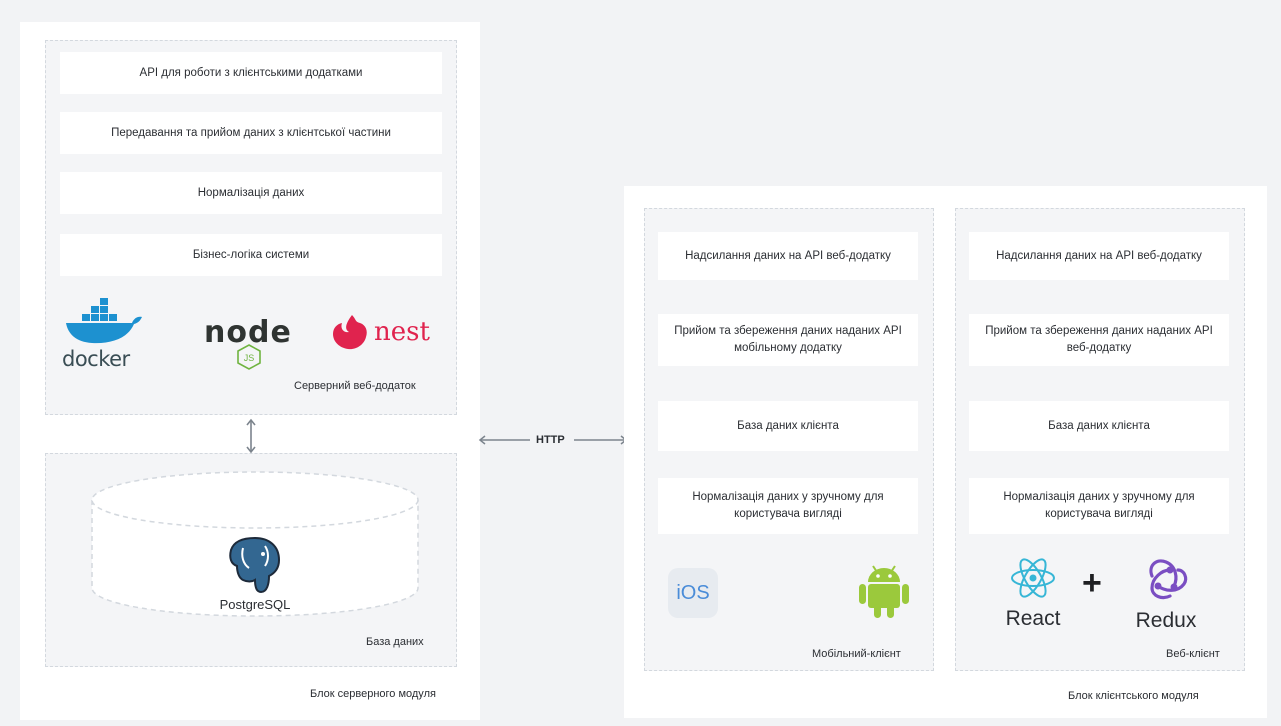  What do you see at coordinates (856, 654) in the screenshot?
I see `mobile-client-title: Мобільний-клієнт` at bounding box center [856, 654].